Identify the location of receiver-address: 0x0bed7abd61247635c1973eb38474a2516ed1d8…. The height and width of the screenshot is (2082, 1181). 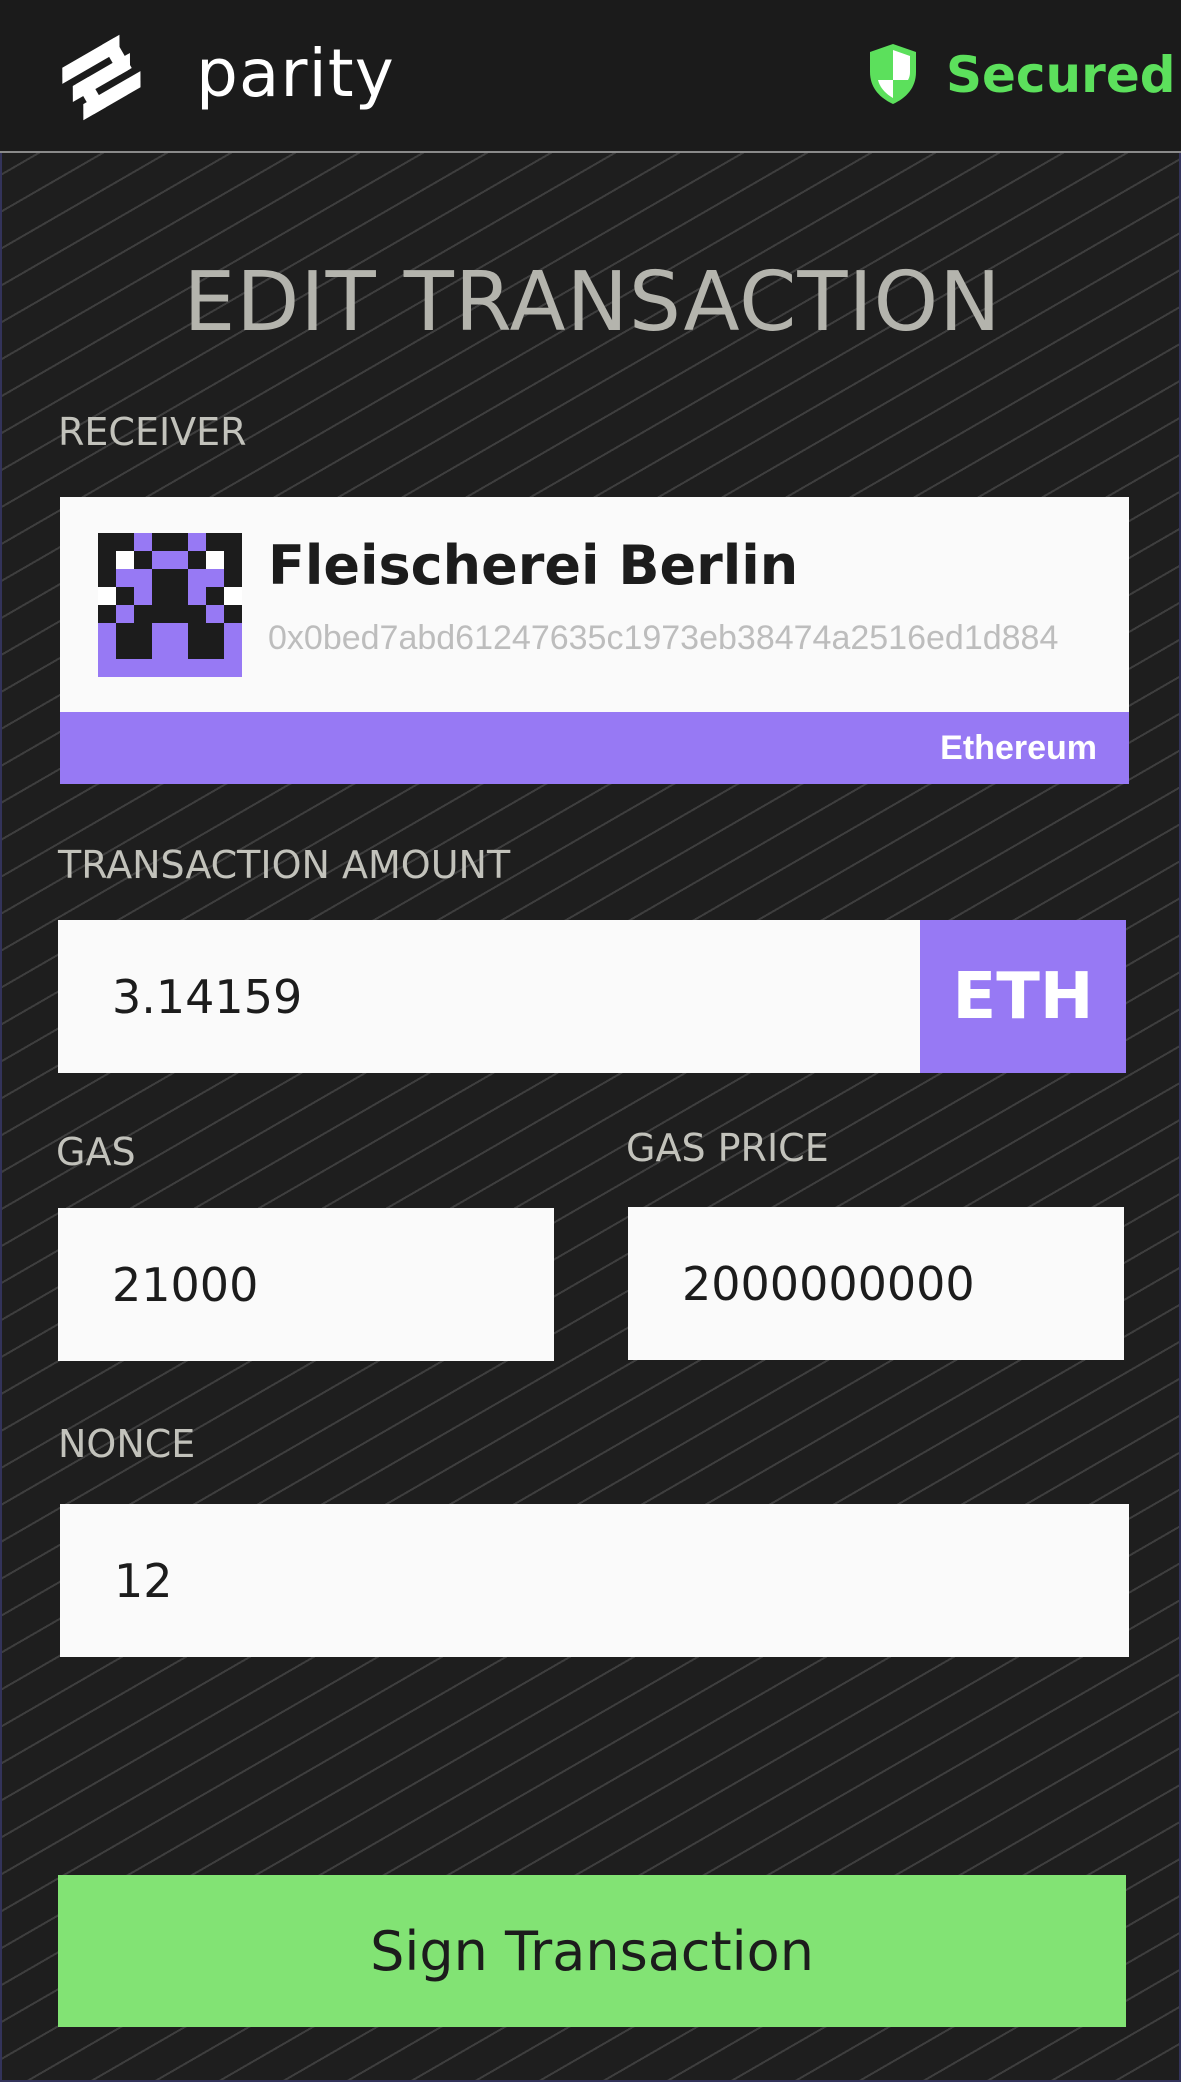
(663, 638).